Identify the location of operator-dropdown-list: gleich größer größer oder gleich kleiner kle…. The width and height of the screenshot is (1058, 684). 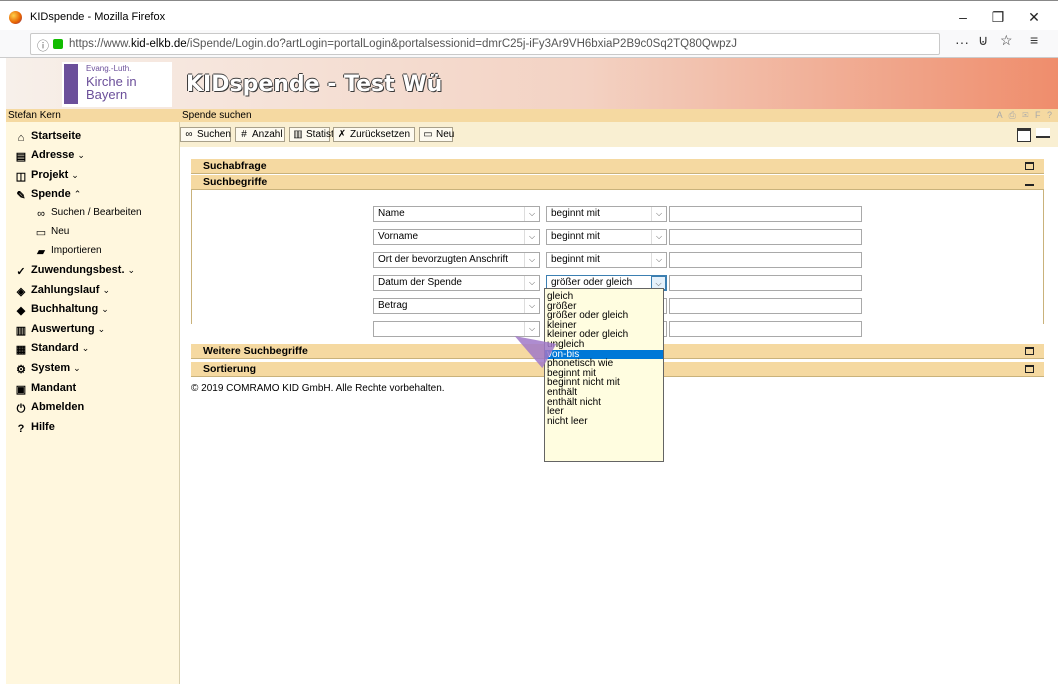
(604, 375).